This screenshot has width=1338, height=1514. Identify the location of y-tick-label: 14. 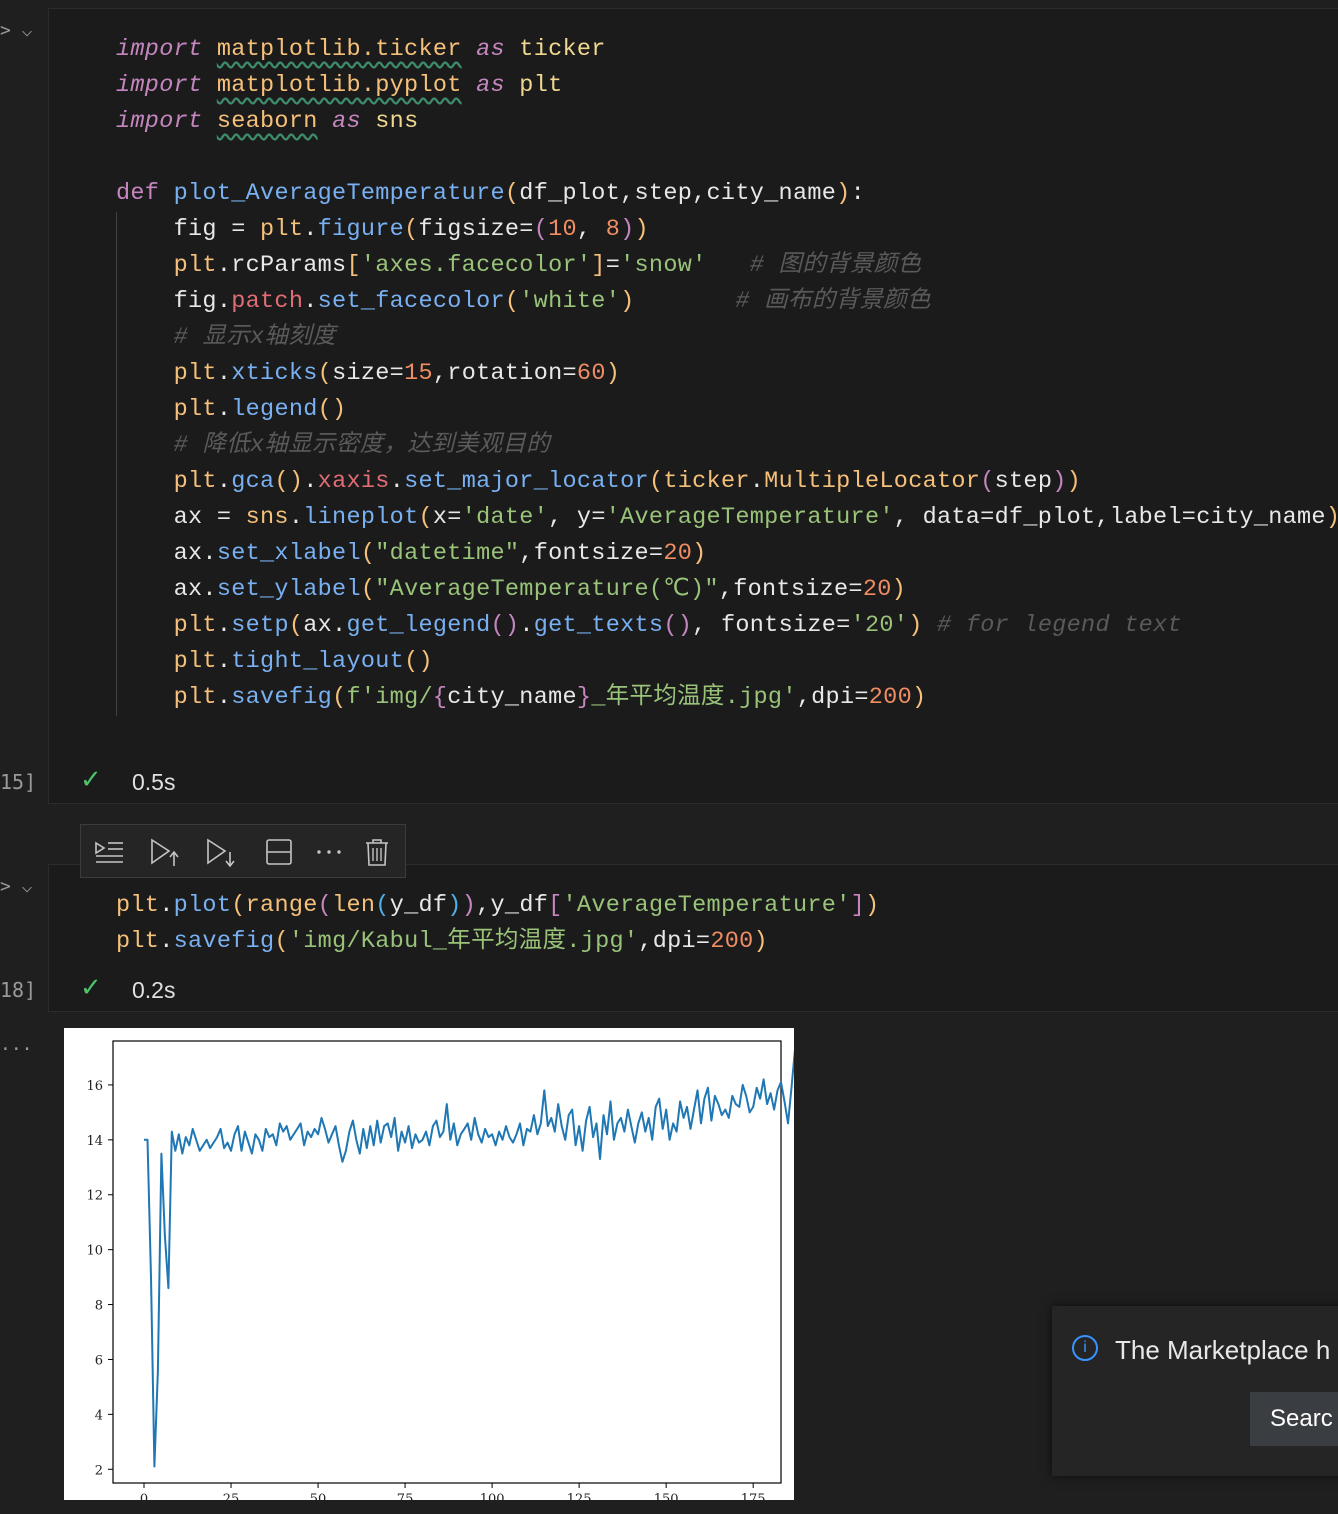
(94, 1141).